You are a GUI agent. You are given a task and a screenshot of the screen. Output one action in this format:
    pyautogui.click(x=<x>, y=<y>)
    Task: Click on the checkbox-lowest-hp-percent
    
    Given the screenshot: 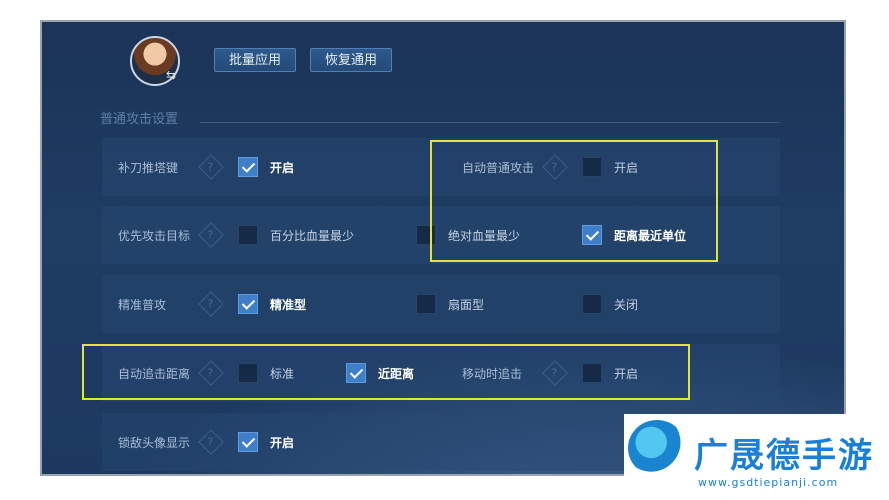 What is the action you would take?
    pyautogui.click(x=248, y=235)
    